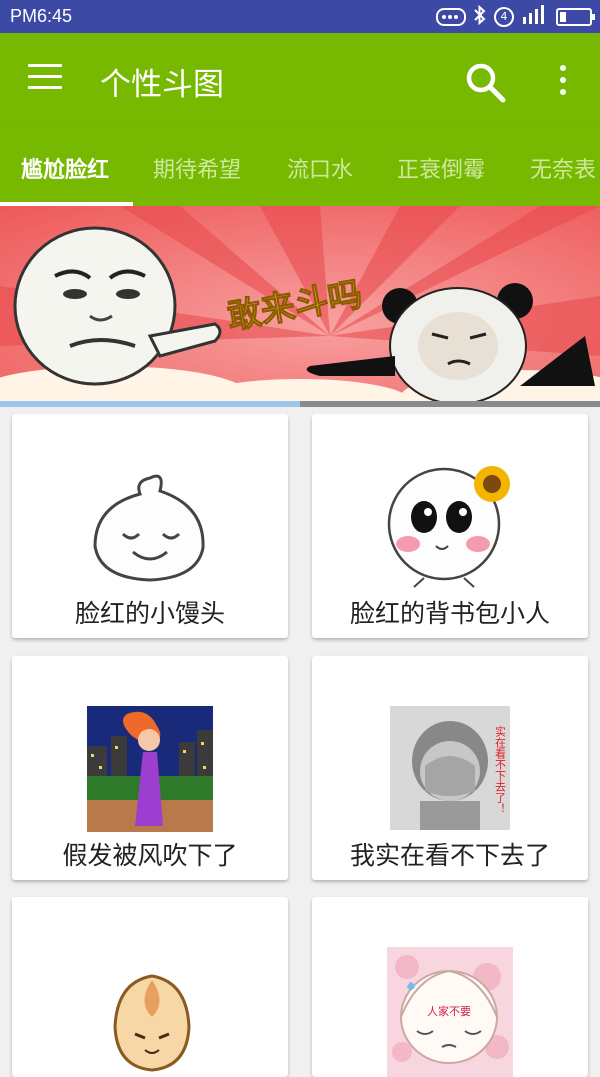 The width and height of the screenshot is (600, 1077). I want to click on meme-card: 人家不要, so click(450, 987).